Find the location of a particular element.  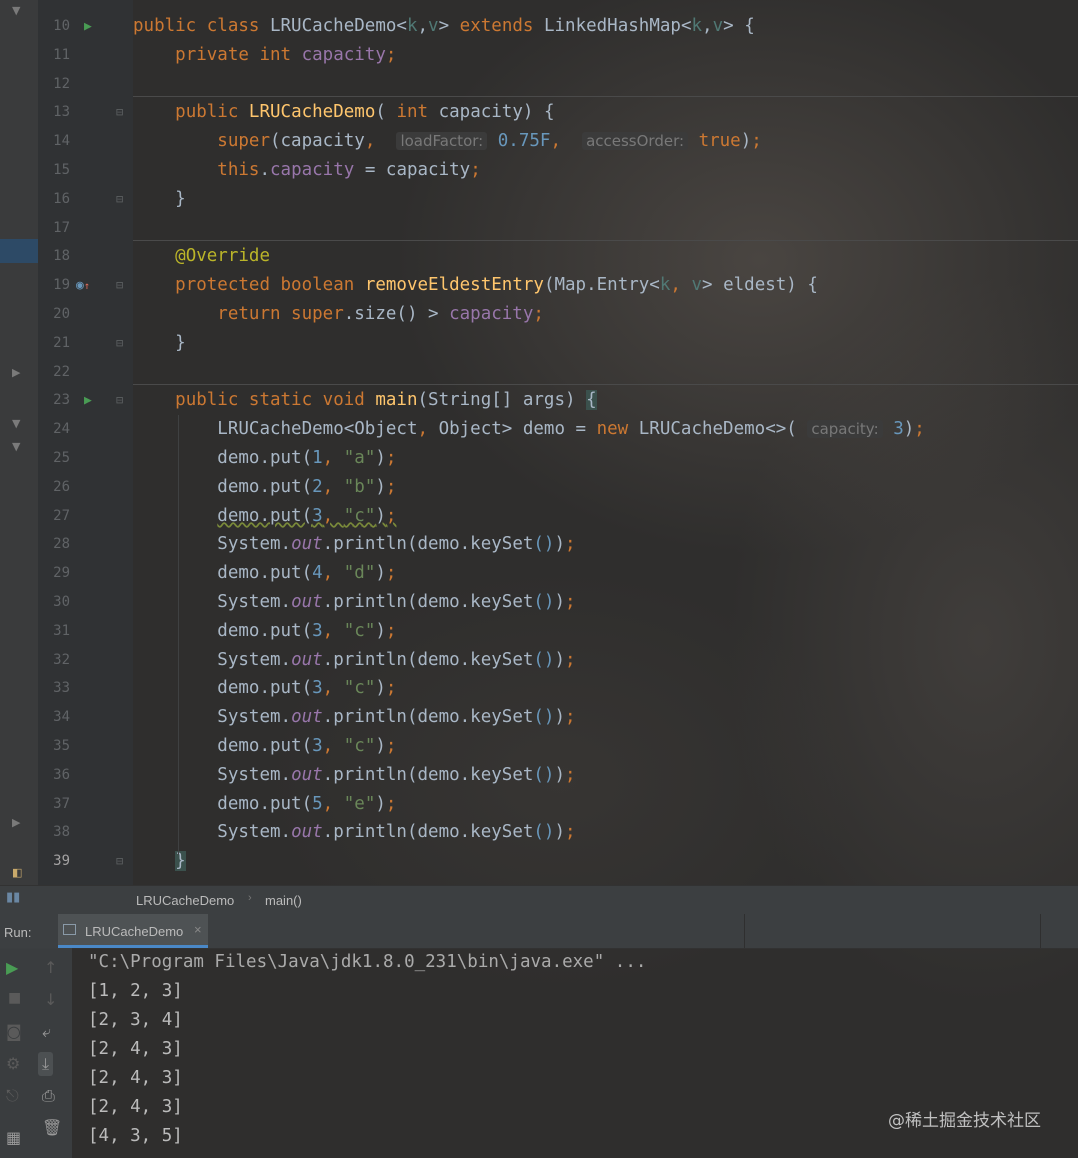

line-number: 10 is located at coordinates (61, 26).